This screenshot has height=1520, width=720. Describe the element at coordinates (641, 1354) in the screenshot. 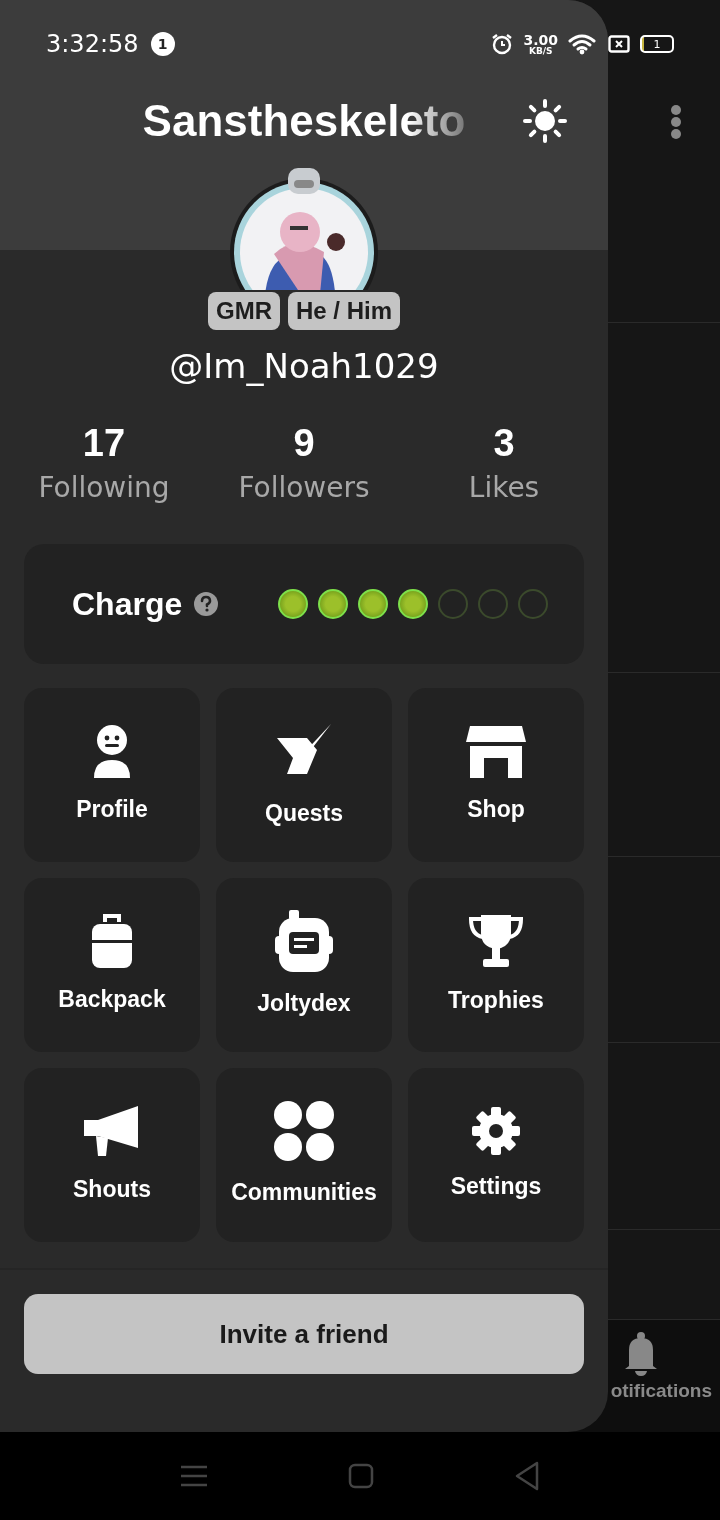

I see `bell-icon` at that location.